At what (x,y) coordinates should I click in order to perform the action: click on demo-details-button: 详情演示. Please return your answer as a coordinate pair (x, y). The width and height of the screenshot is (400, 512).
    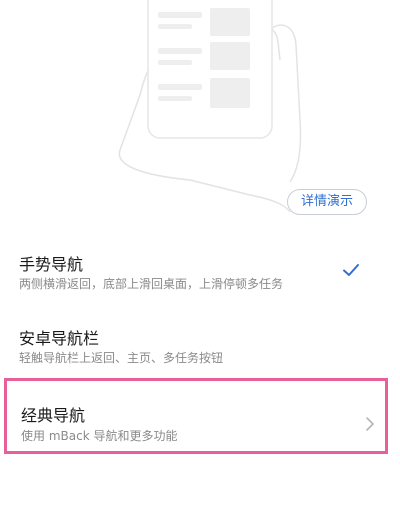
    Looking at the image, I should click on (327, 202).